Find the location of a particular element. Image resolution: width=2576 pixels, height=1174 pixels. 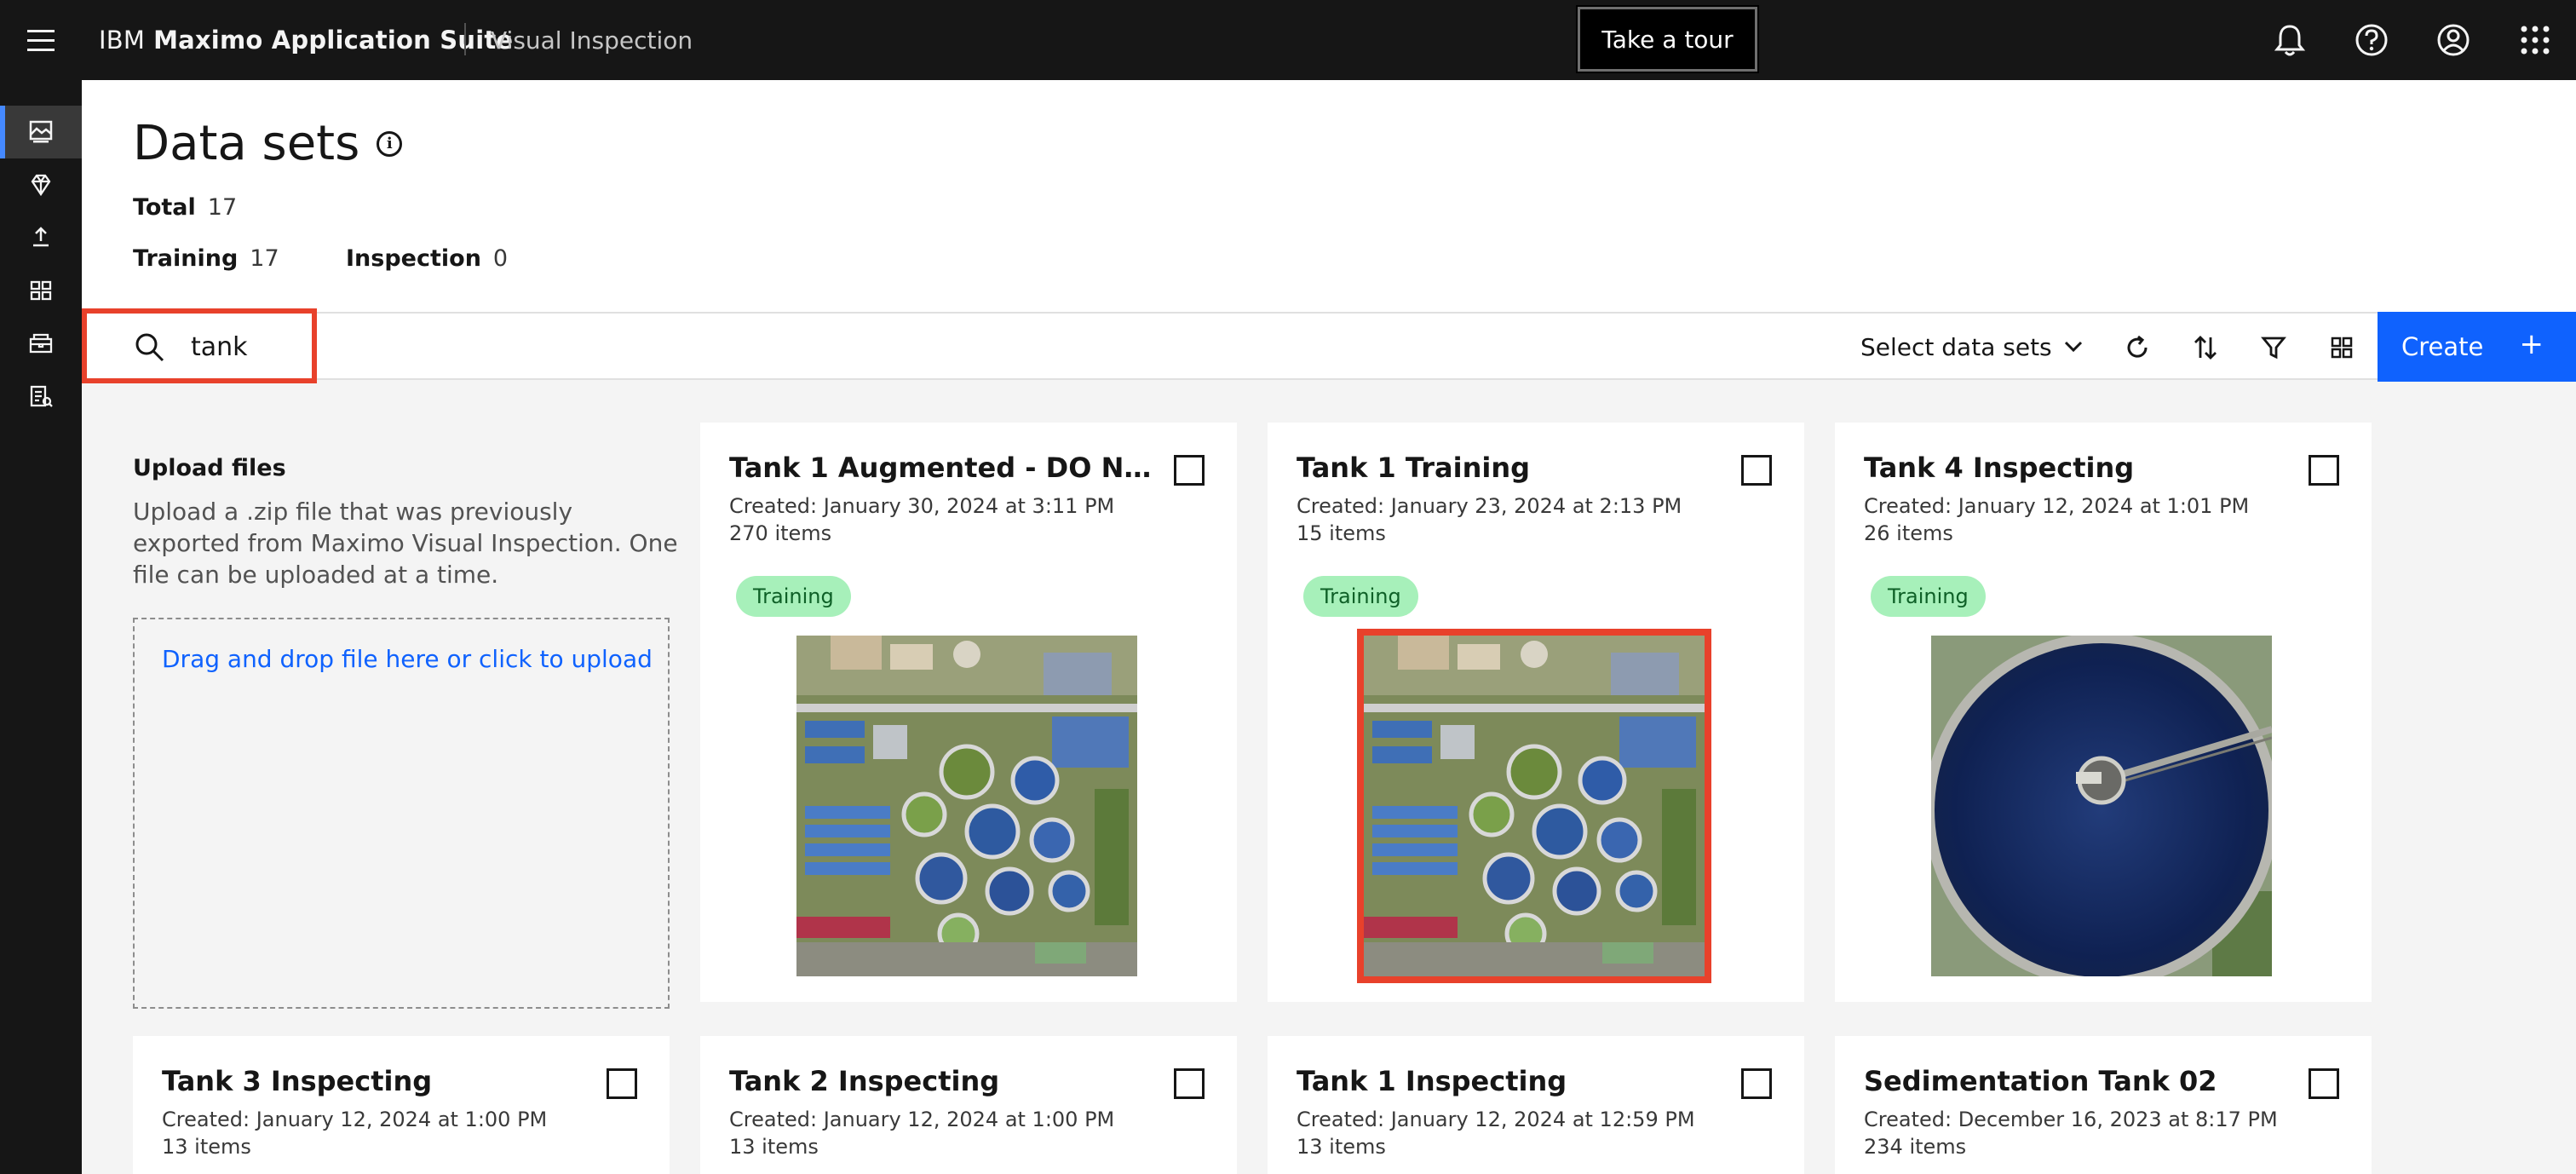

inspection-icon is located at coordinates (41, 343).